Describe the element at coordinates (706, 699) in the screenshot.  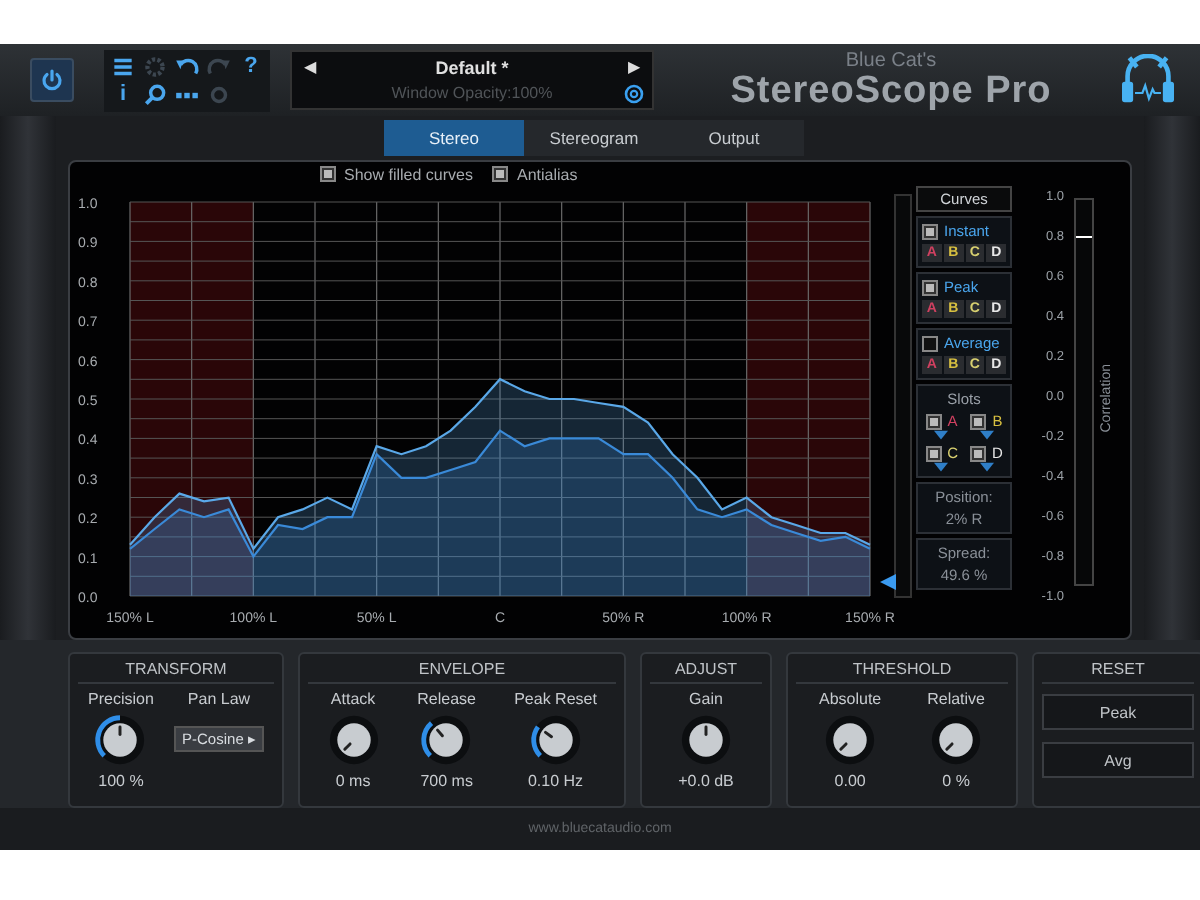
I see `knob-label: Gain` at that location.